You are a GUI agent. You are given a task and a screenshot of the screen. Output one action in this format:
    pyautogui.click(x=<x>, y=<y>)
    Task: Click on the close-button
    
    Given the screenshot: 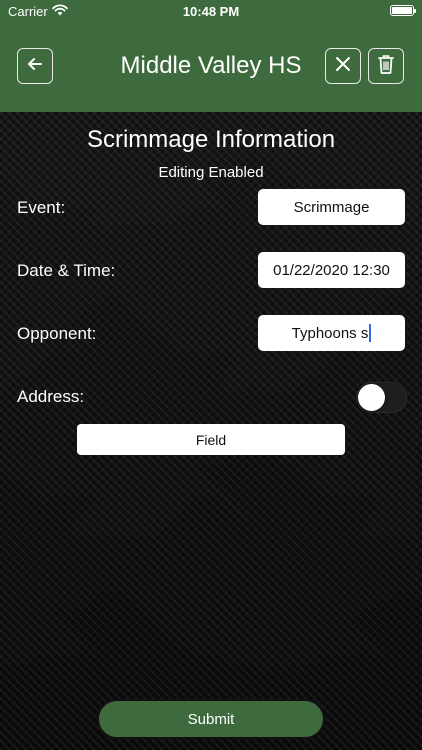 What is the action you would take?
    pyautogui.click(x=343, y=66)
    